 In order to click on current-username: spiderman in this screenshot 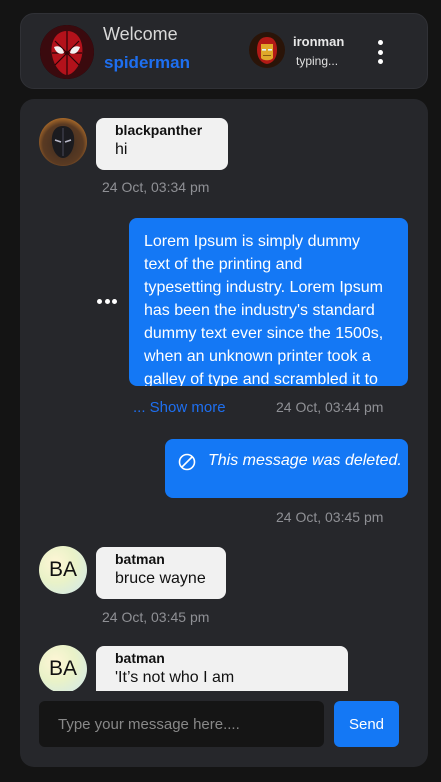, I will do `click(147, 62)`.